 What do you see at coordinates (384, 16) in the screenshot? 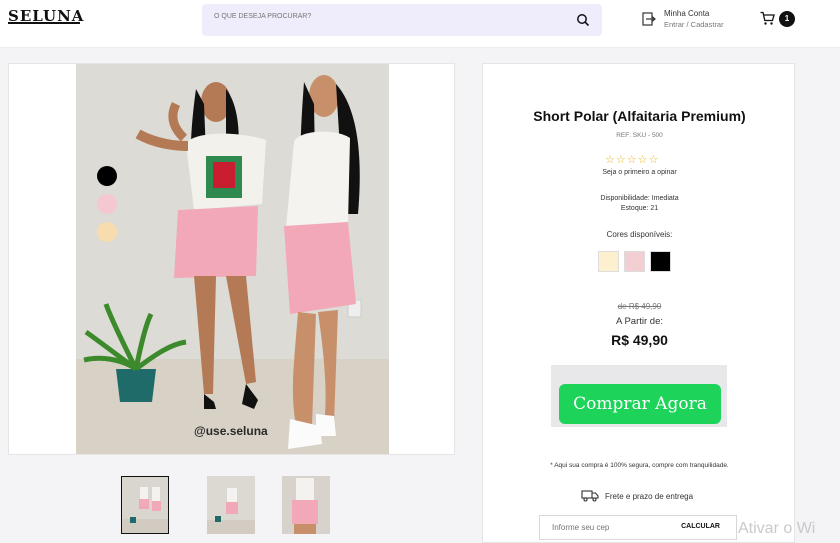
I see `search-input` at bounding box center [384, 16].